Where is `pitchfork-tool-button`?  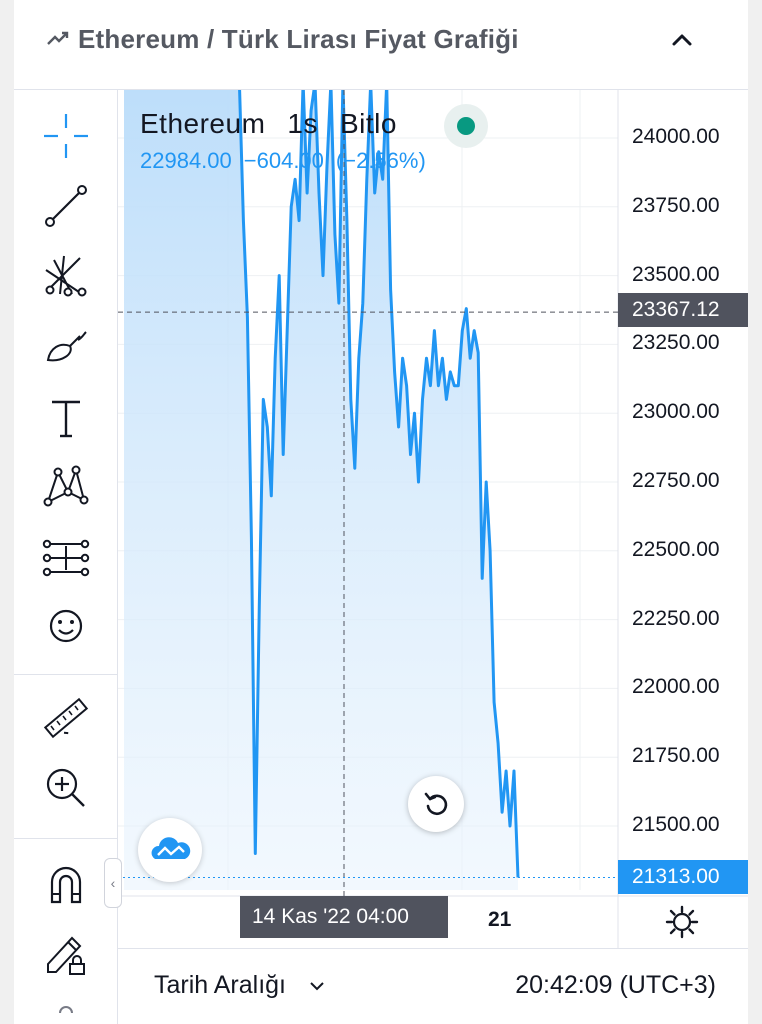
pitchfork-tool-button is located at coordinates (66, 276).